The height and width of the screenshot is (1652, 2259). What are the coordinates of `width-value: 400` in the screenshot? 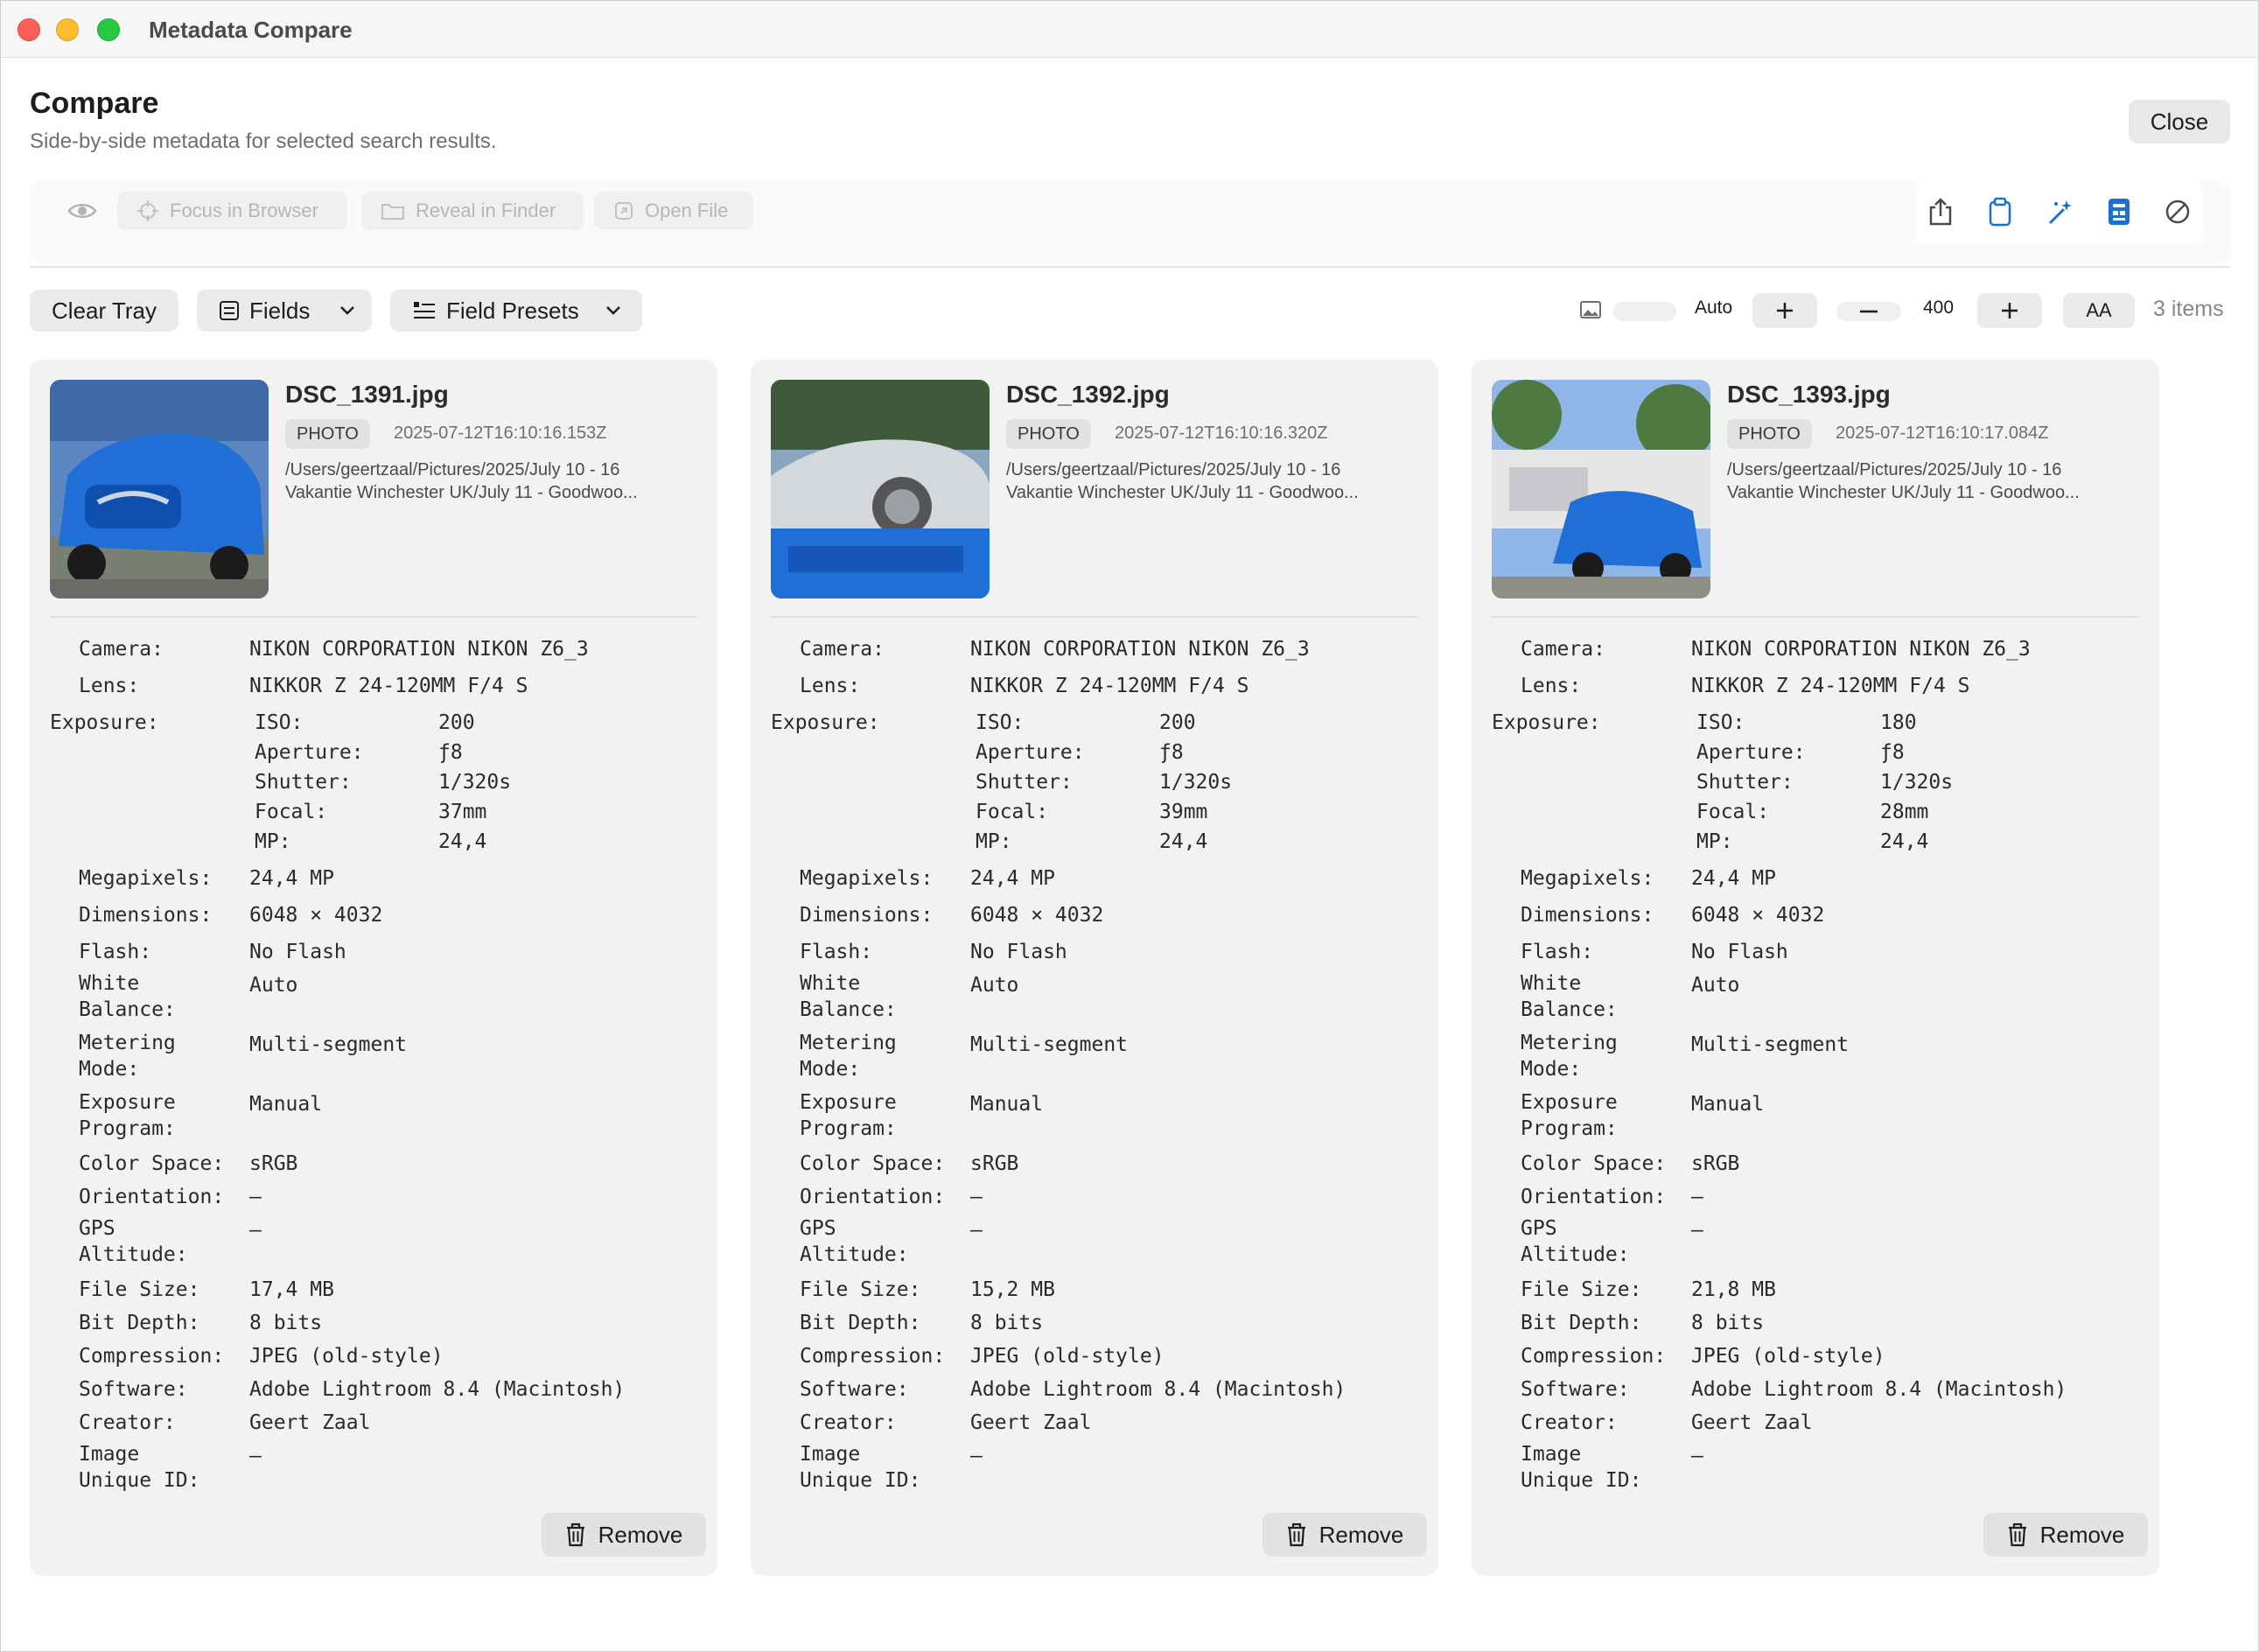 It's located at (1939, 308).